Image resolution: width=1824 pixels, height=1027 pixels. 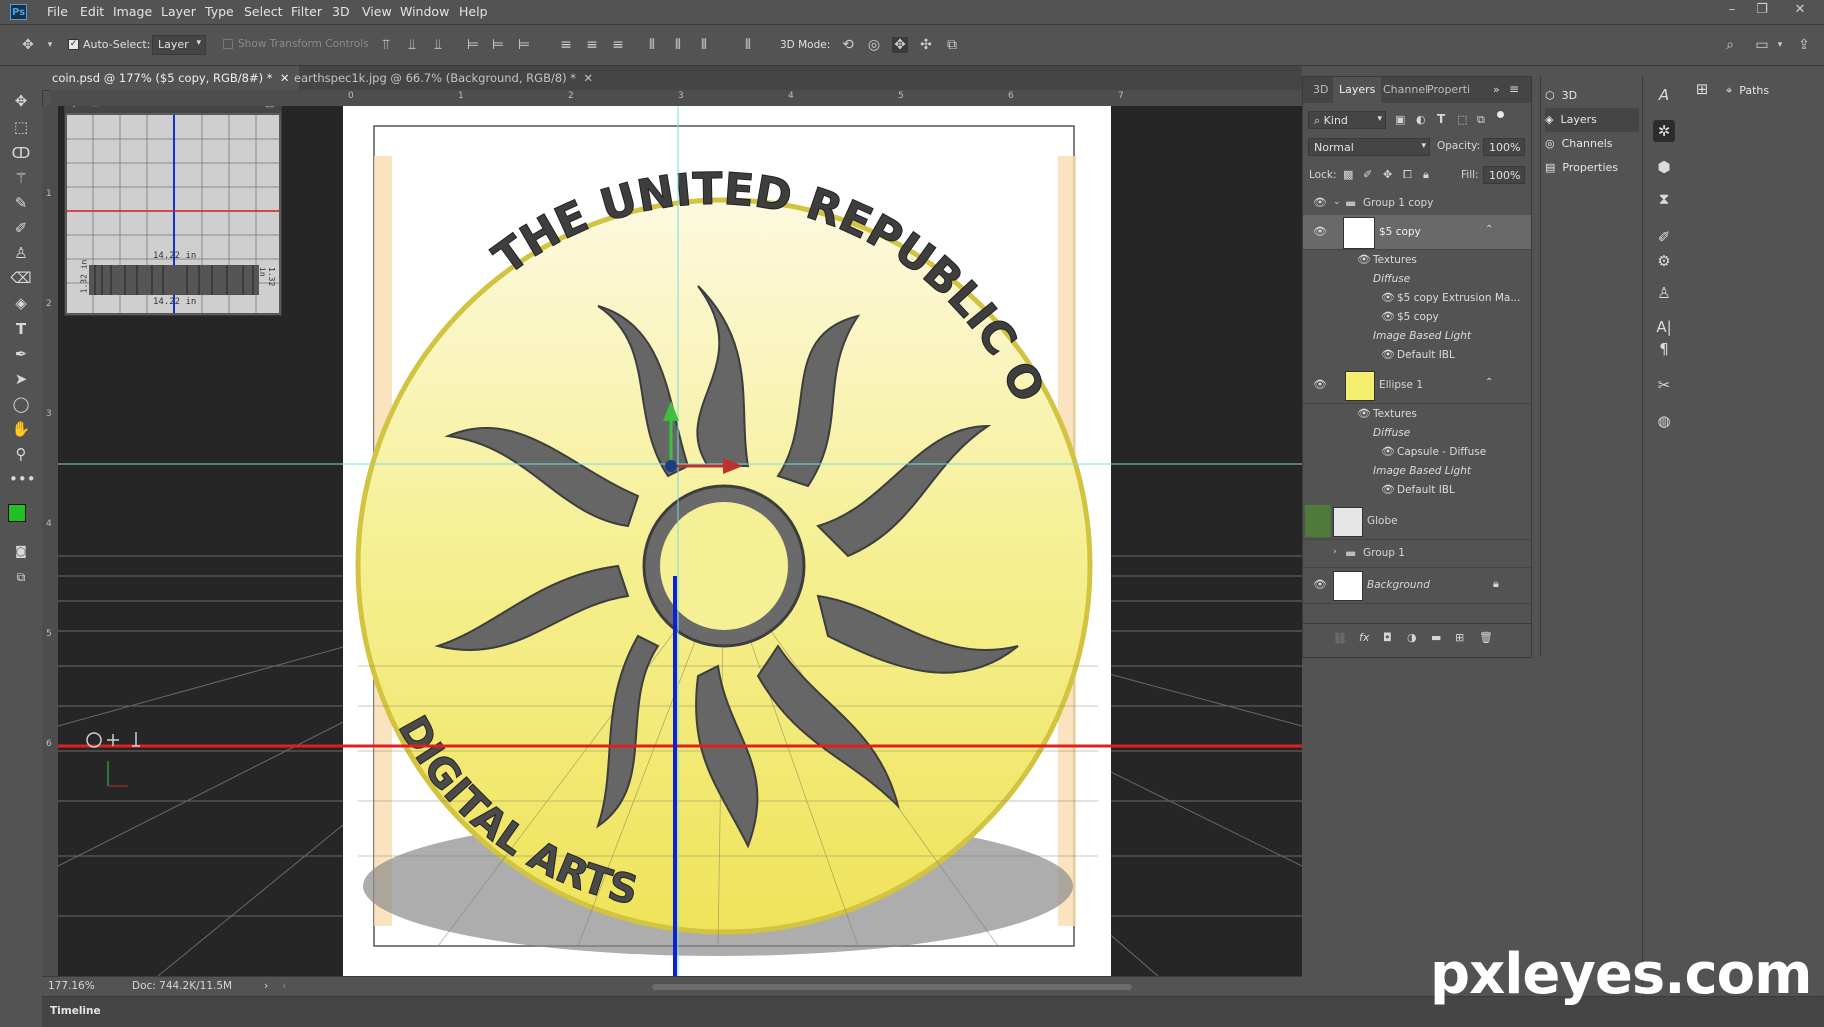 I want to click on filter-type-icon: T, so click(x=1441, y=119).